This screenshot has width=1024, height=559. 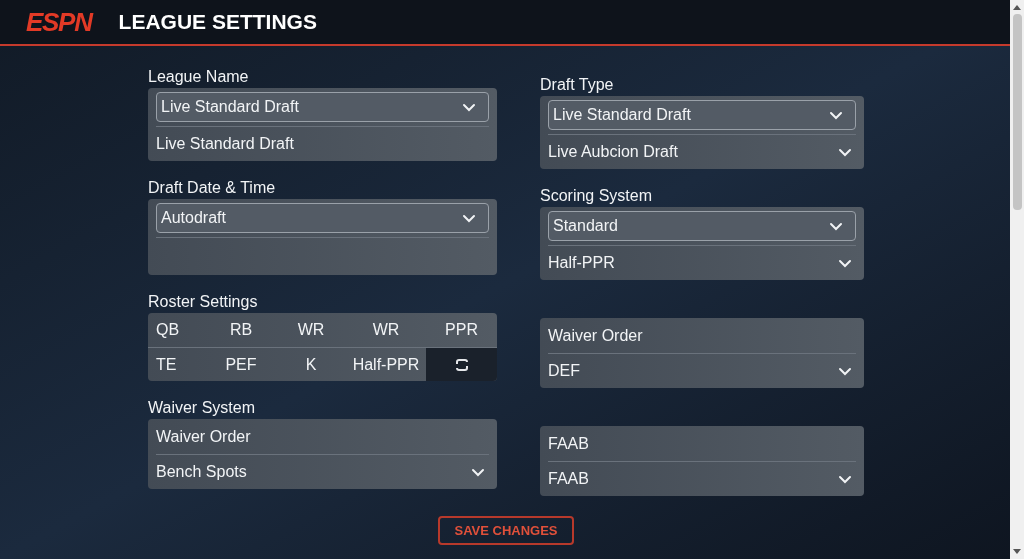 I want to click on section-label: Roster Settings, so click(x=203, y=302).